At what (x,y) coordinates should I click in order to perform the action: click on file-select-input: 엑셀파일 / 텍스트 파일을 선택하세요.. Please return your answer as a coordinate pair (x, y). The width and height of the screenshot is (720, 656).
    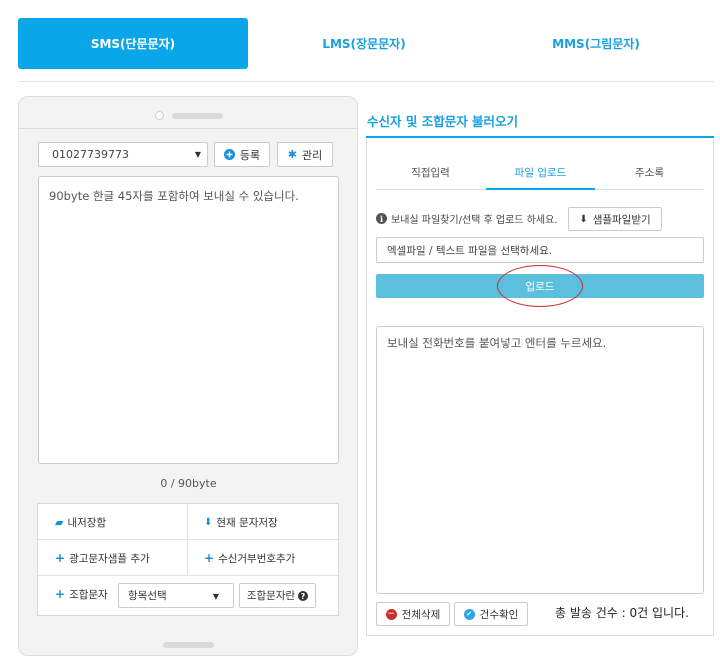
    Looking at the image, I should click on (540, 250).